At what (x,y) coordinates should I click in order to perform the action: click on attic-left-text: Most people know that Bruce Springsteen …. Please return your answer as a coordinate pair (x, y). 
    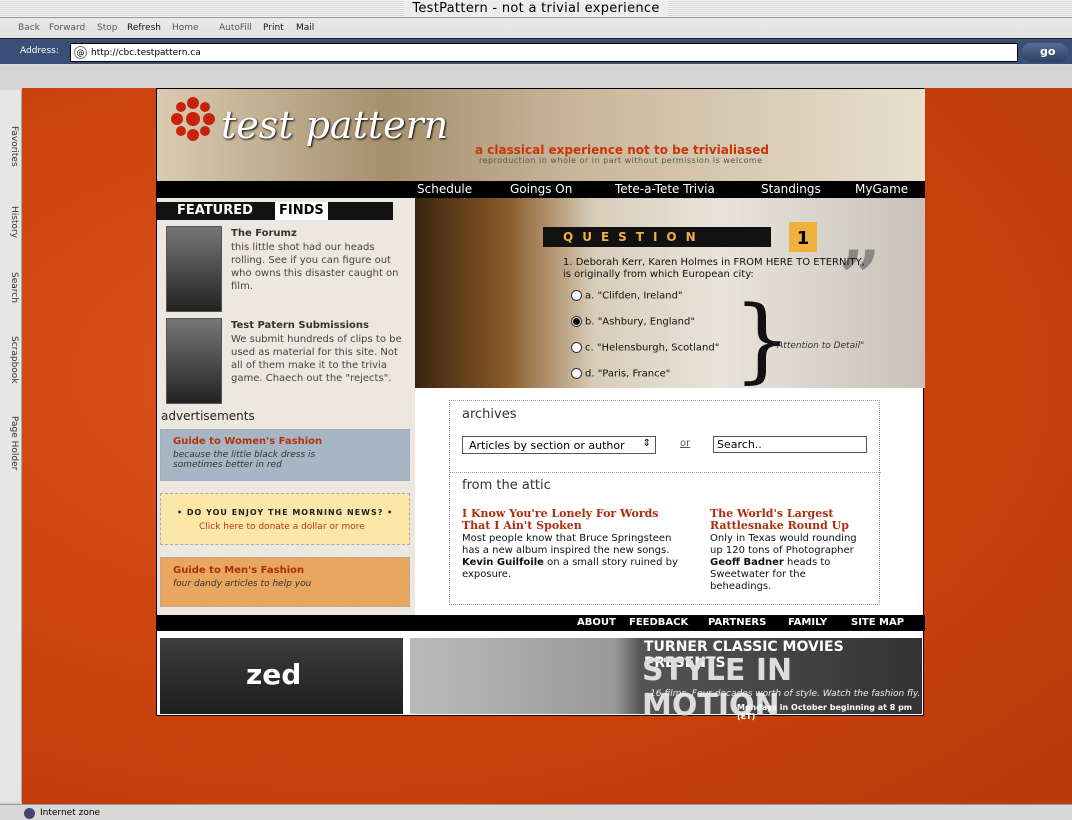
    Looking at the image, I should click on (567, 544).